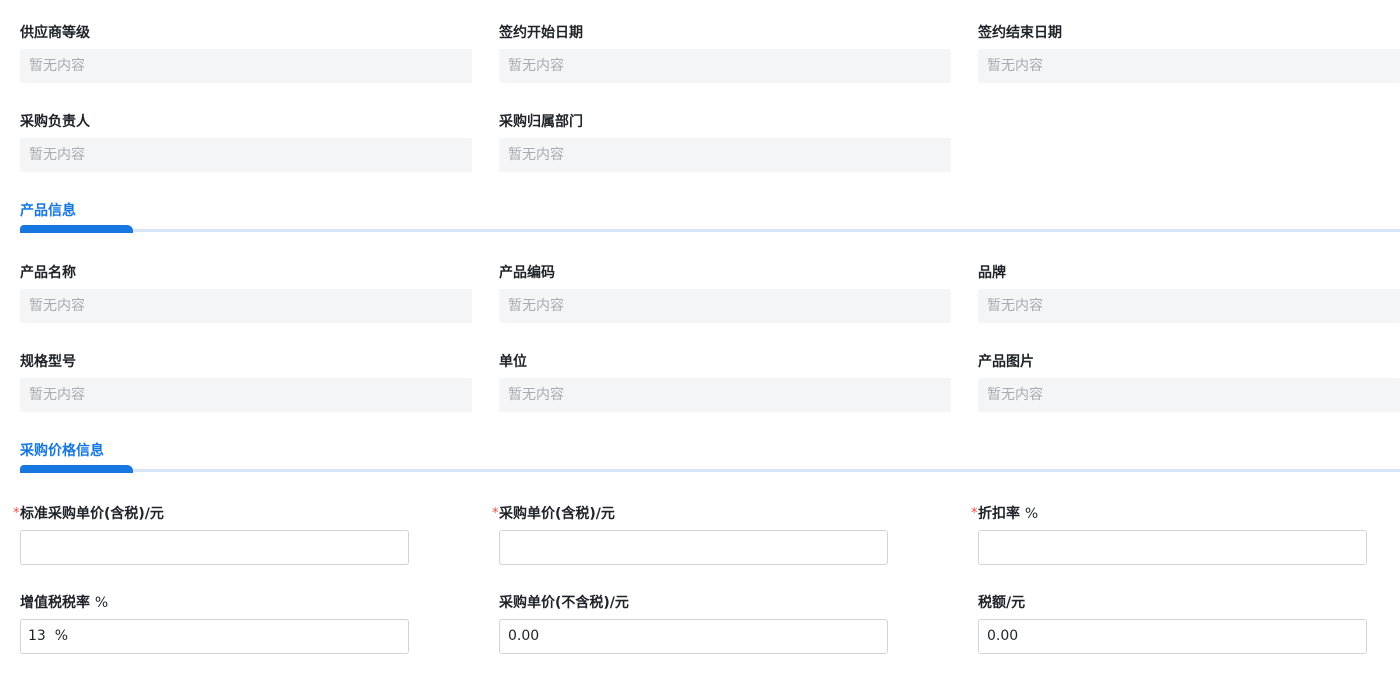 This screenshot has height=682, width=1400. What do you see at coordinates (246, 395) in the screenshot?
I see `spec-value: 暂无内容` at bounding box center [246, 395].